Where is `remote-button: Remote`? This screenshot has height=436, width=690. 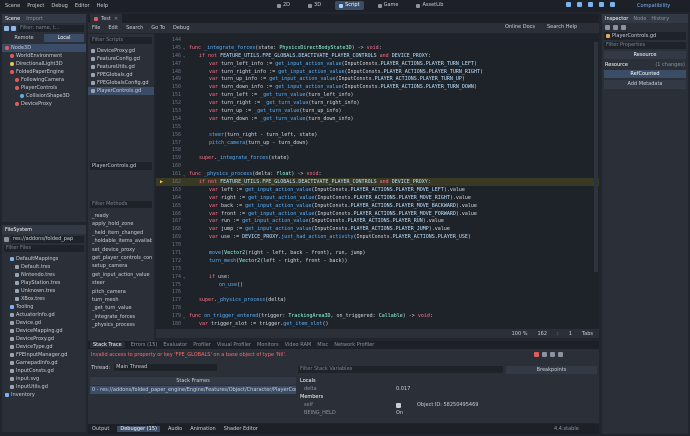 remote-button: Remote is located at coordinates (24, 38).